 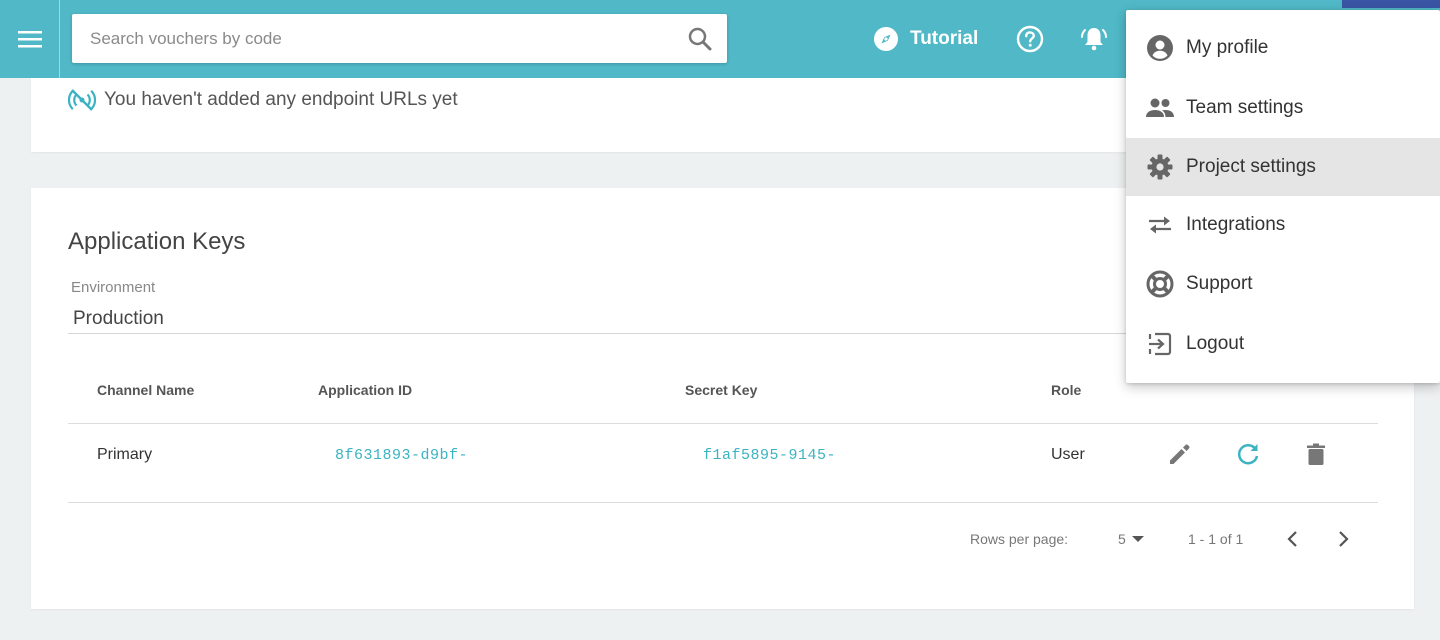 I want to click on no-signal-icon, so click(x=82, y=100).